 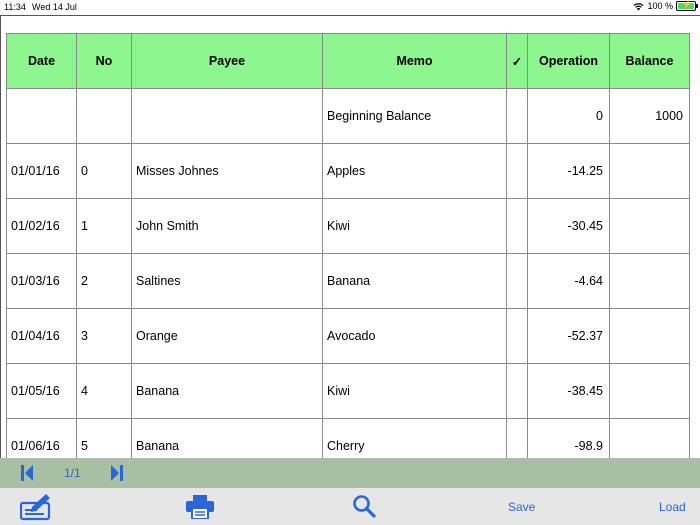 What do you see at coordinates (200, 507) in the screenshot?
I see `printer-icon` at bounding box center [200, 507].